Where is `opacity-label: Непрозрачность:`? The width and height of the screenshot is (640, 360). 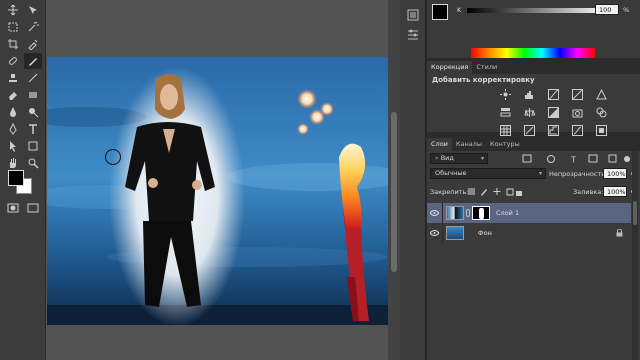
opacity-label: Непрозрачность: is located at coordinates (578, 174).